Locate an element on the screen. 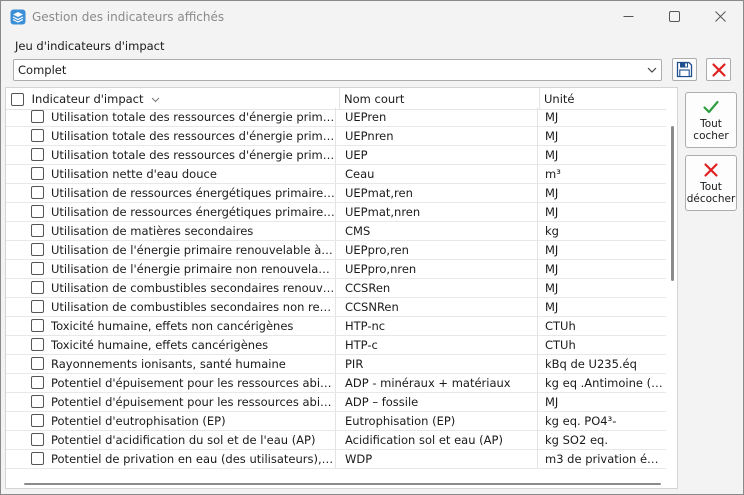  header-unit-label: Unité is located at coordinates (559, 99).